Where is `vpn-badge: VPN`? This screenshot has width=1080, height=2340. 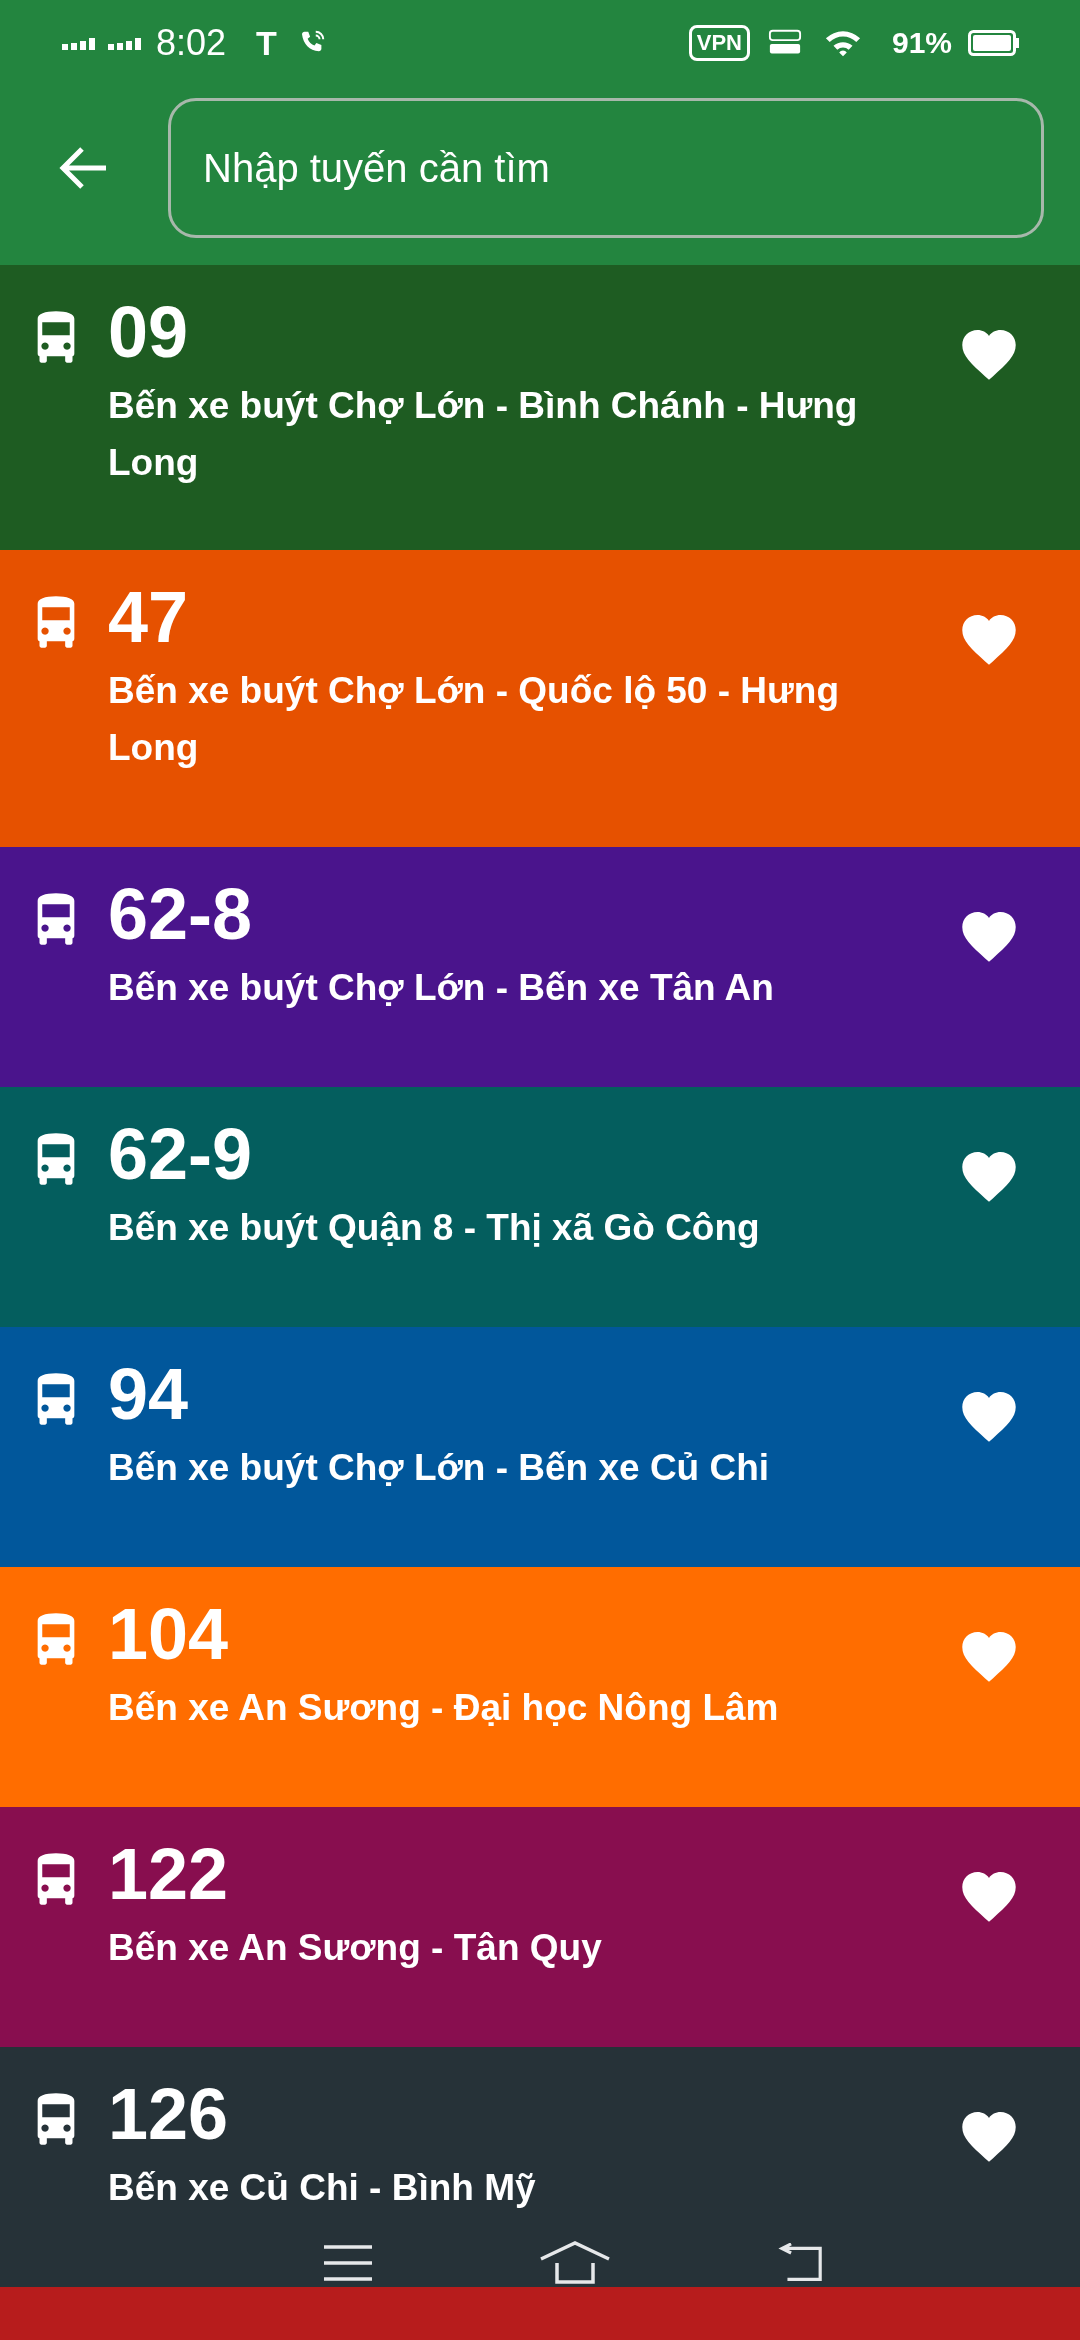
vpn-badge: VPN is located at coordinates (719, 43).